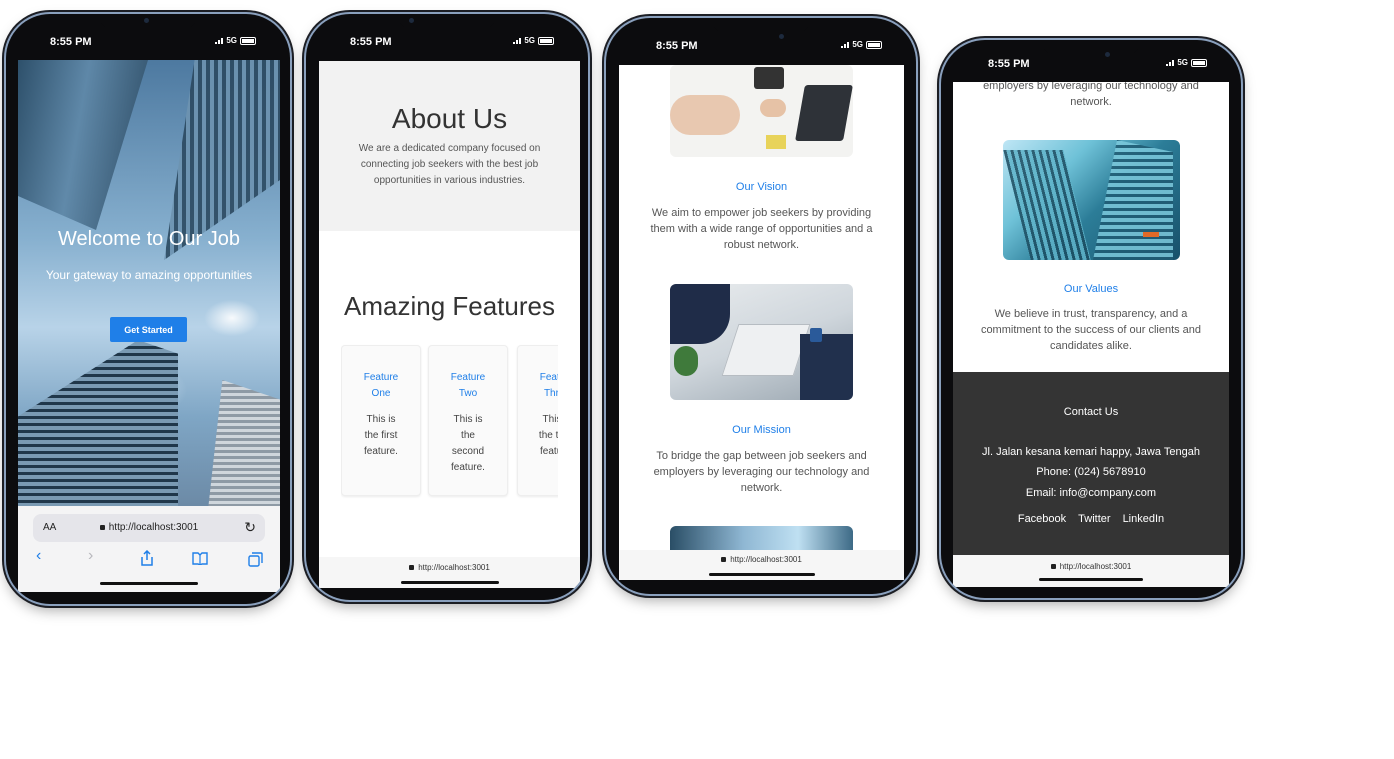 This screenshot has height=759, width=1394. I want to click on facebook-link: Facebook, so click(1042, 519).